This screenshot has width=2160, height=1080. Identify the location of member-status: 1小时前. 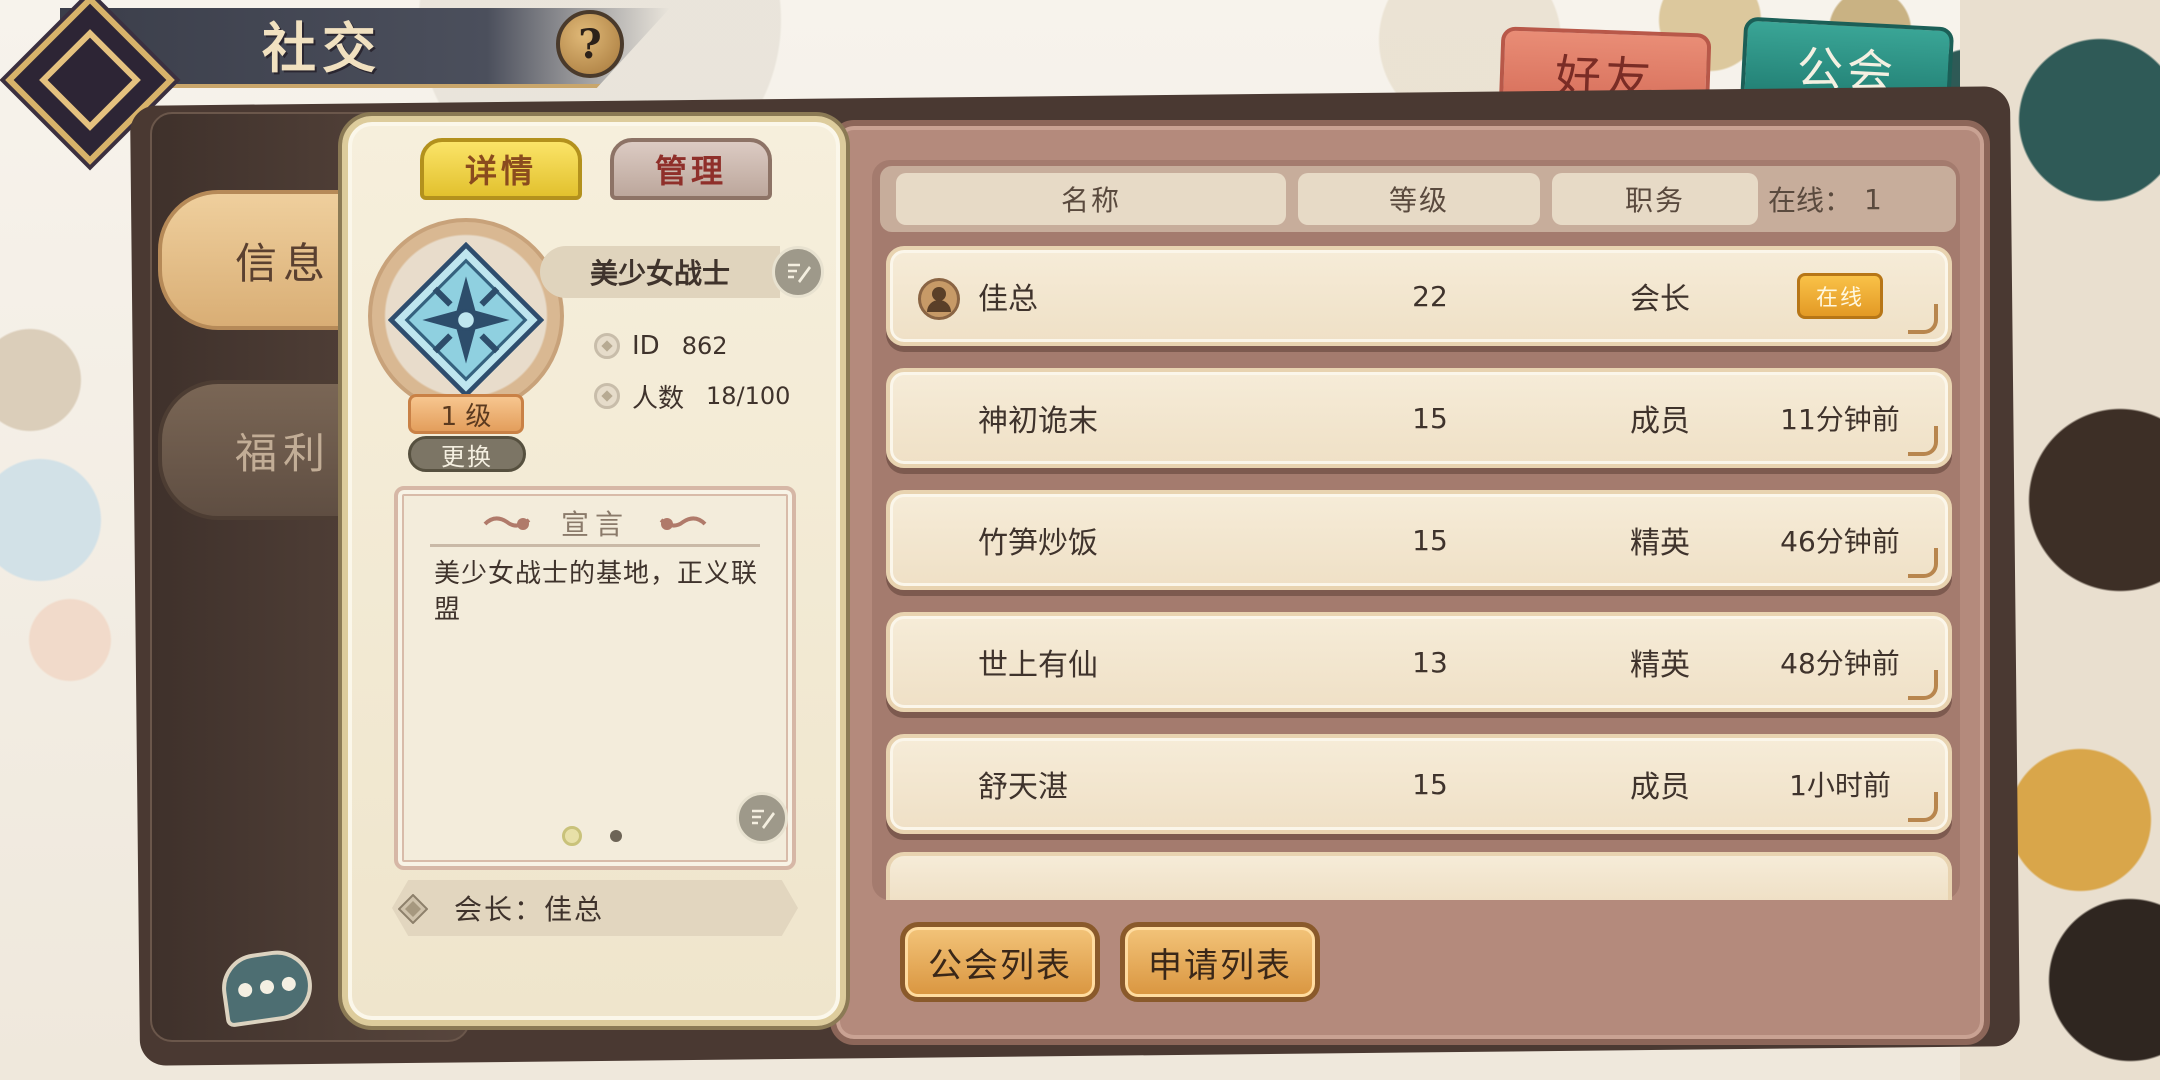
(1840, 785).